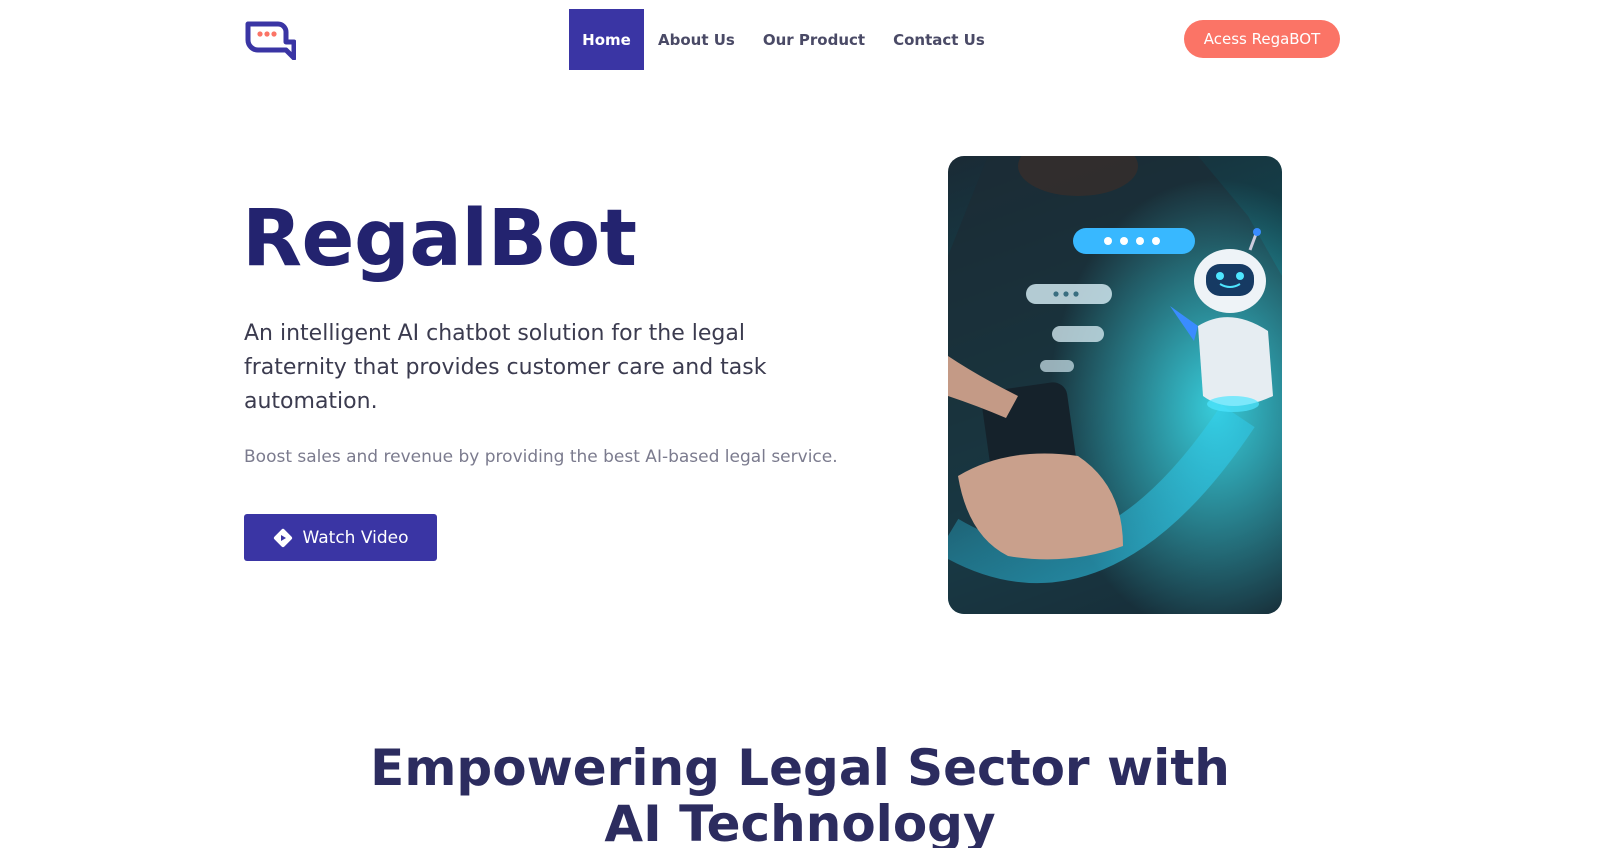 The image size is (1600, 848). I want to click on hero-title: RegalBot, so click(439, 239).